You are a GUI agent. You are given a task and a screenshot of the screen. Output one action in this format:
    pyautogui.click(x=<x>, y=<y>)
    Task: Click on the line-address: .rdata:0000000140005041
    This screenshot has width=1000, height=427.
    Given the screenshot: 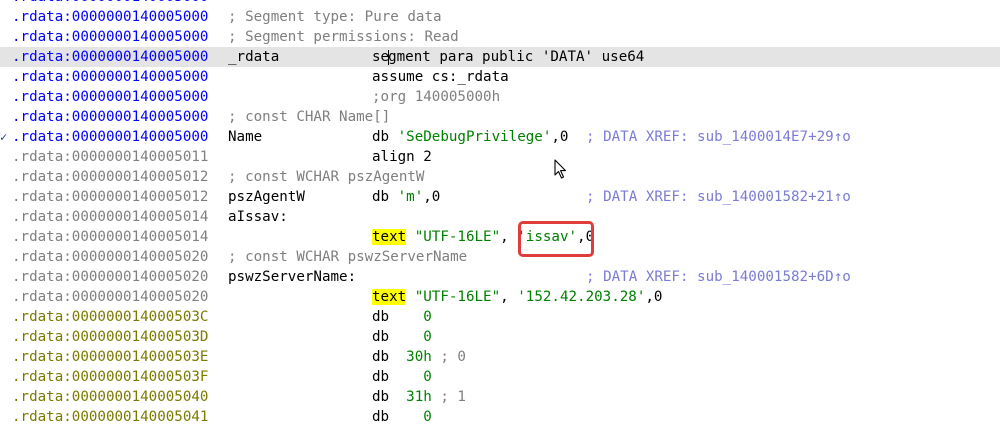 What is the action you would take?
    pyautogui.click(x=110, y=417)
    